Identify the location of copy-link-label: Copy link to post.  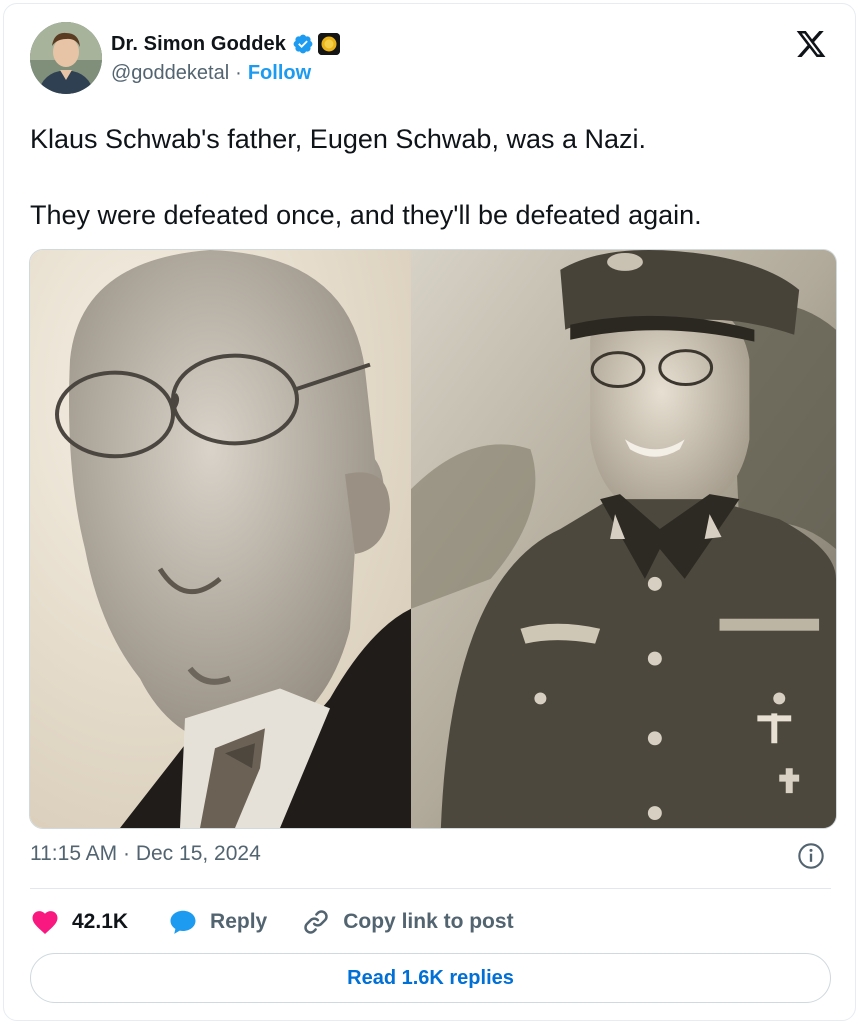
(428, 921).